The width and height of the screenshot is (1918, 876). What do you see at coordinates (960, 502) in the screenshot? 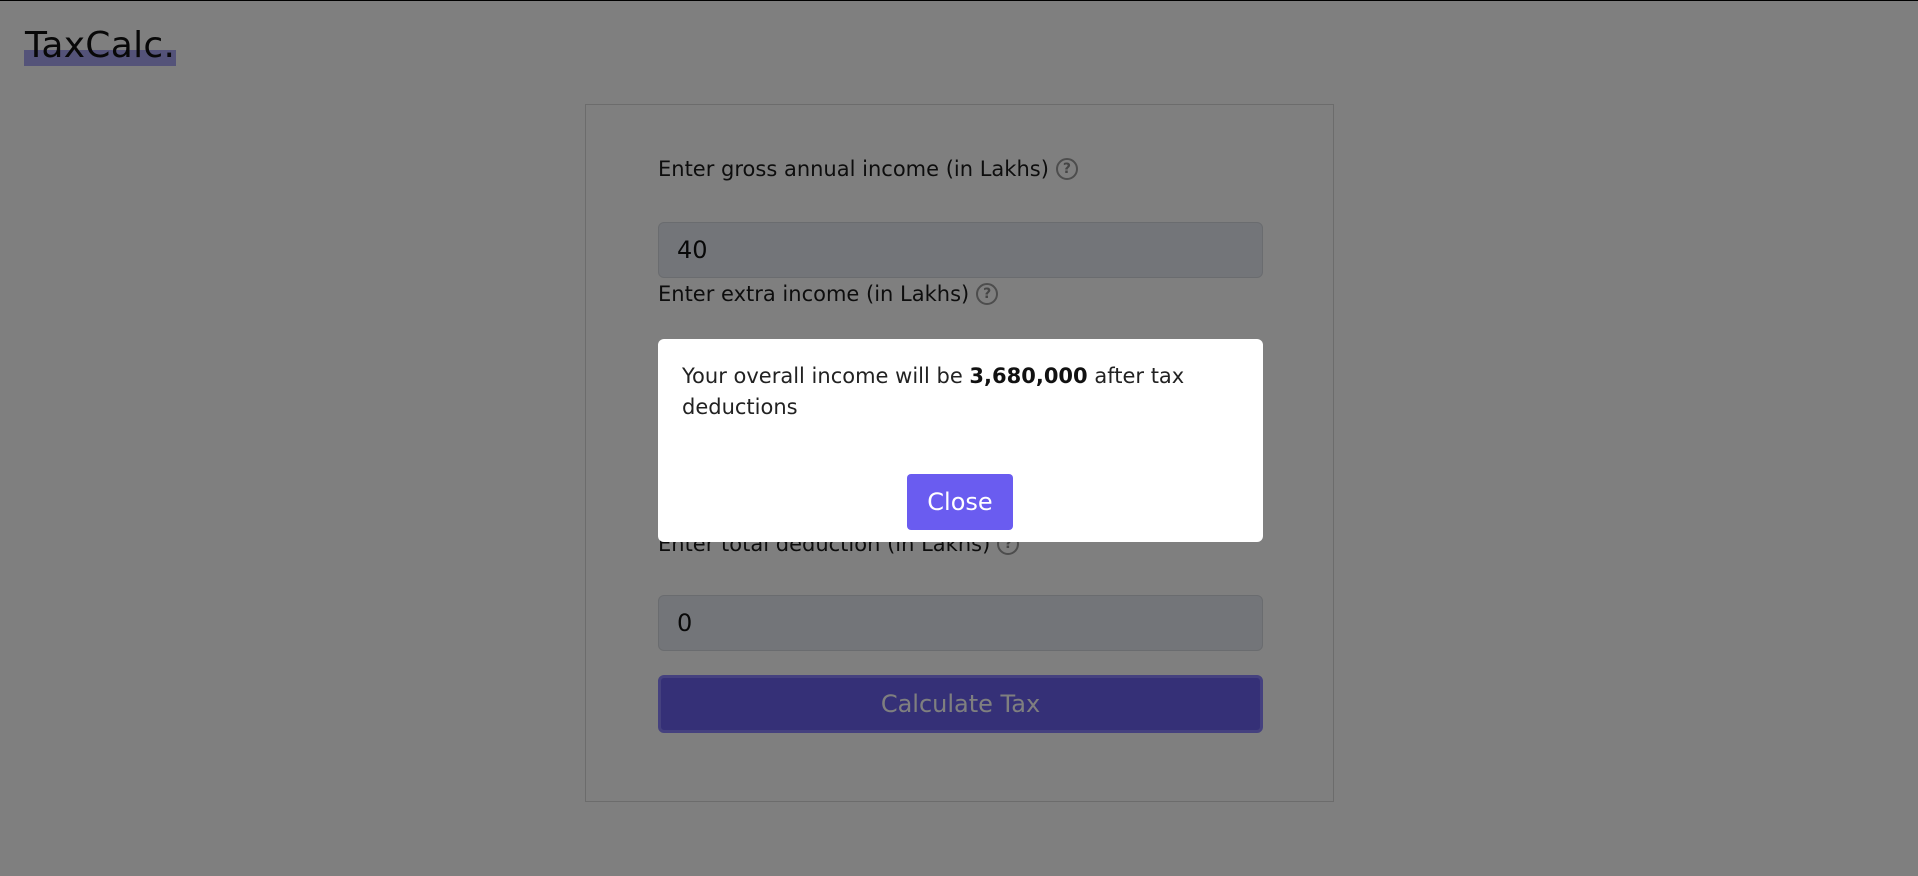
I see `close-button: Close` at bounding box center [960, 502].